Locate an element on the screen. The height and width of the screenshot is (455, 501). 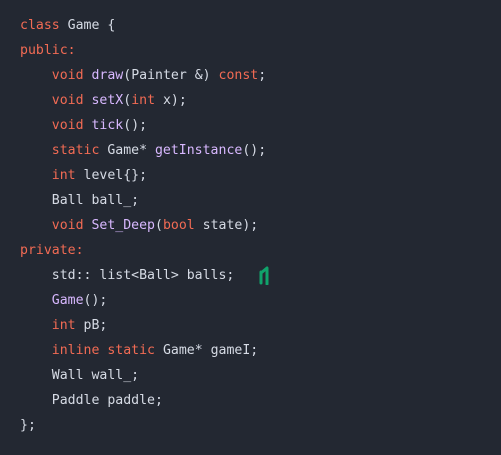
code-token: class is located at coordinates (40, 25).